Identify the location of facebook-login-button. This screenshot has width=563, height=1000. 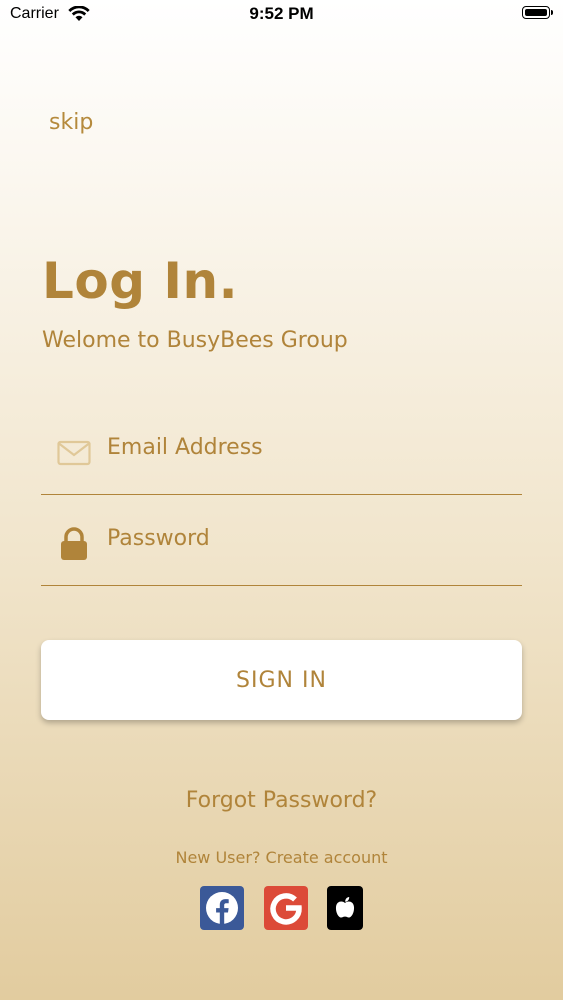
(222, 908).